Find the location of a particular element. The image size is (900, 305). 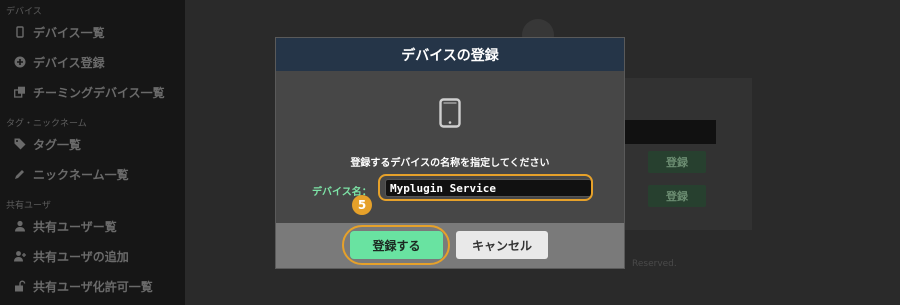

sidebar-item-teaming-devices: チーミングデバイス一覧 is located at coordinates (89, 92).